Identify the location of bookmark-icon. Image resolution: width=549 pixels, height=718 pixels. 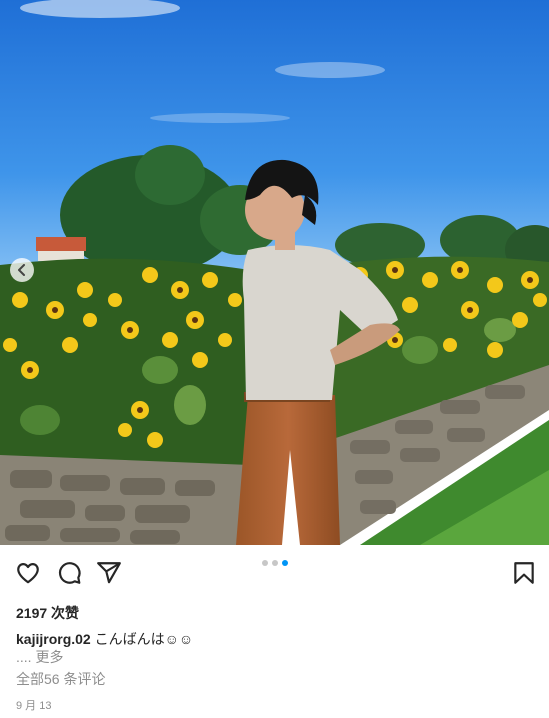
(524, 573).